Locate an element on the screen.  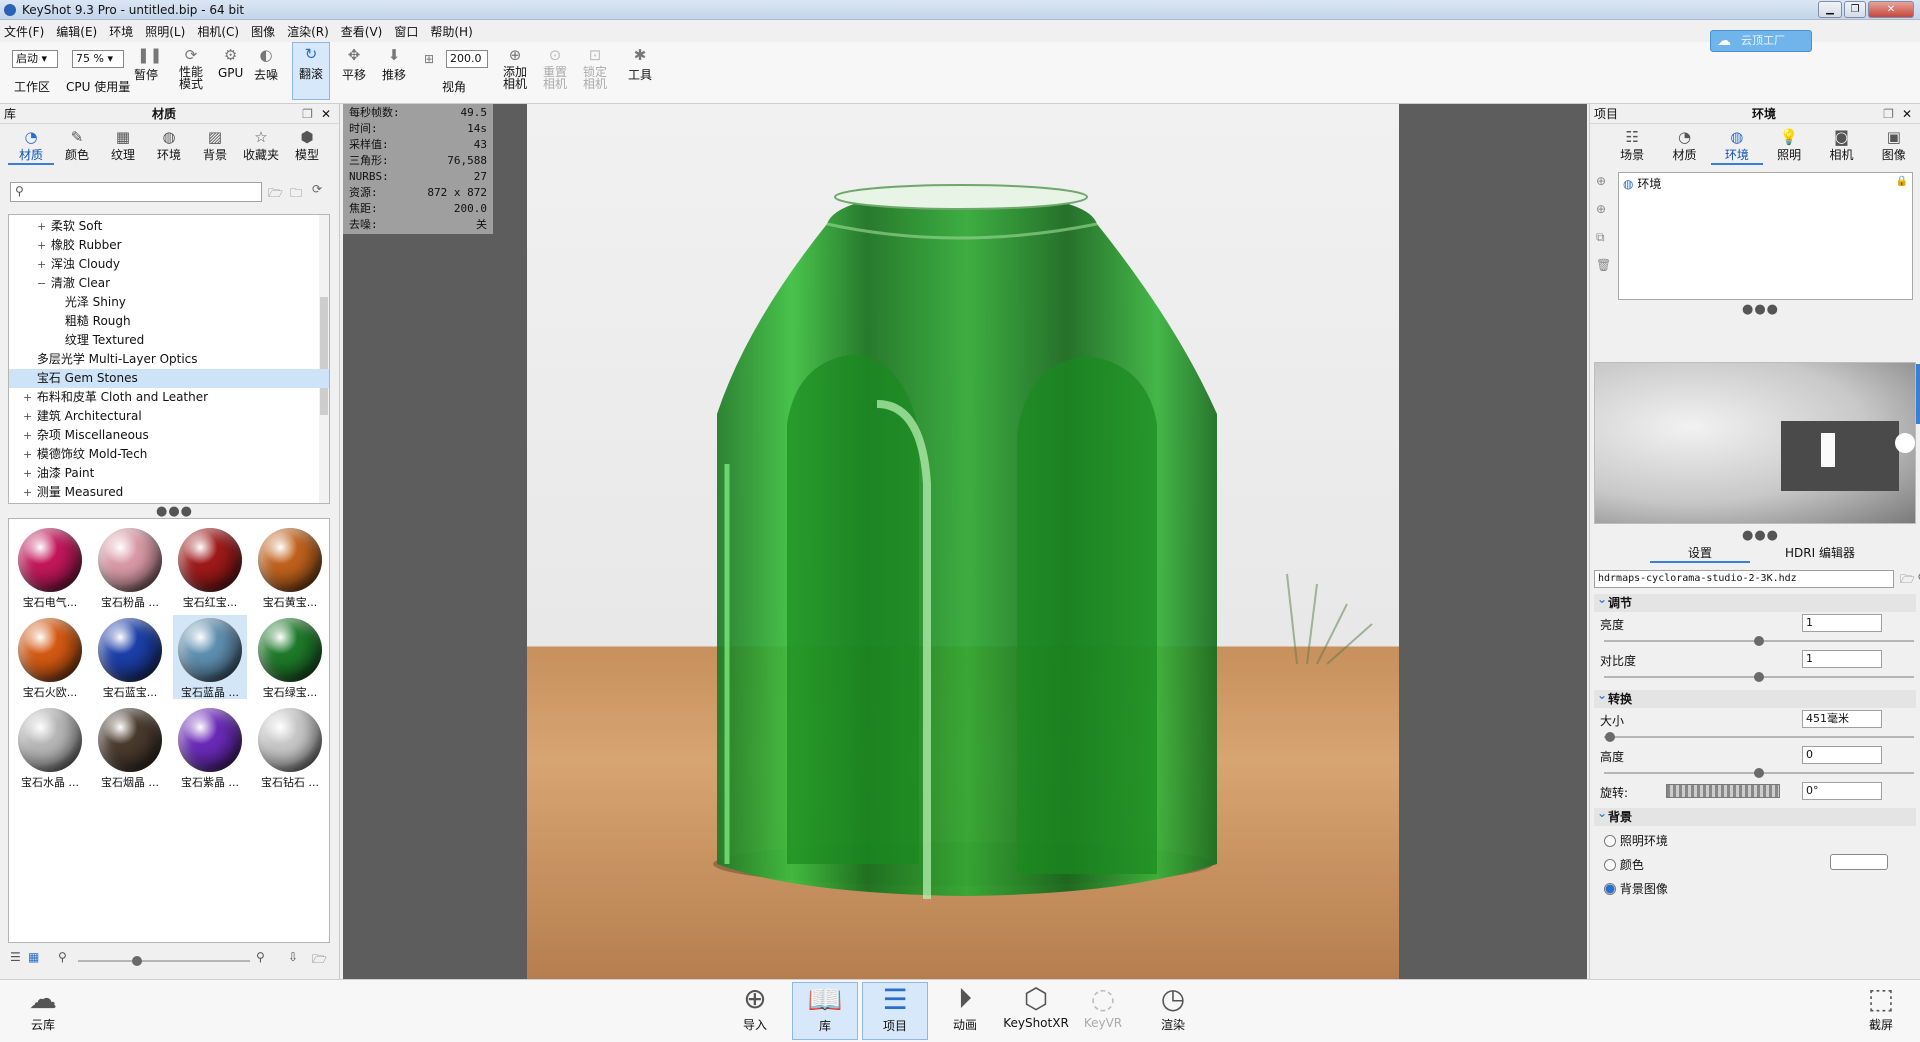
background-color-swatch is located at coordinates (1859, 862).